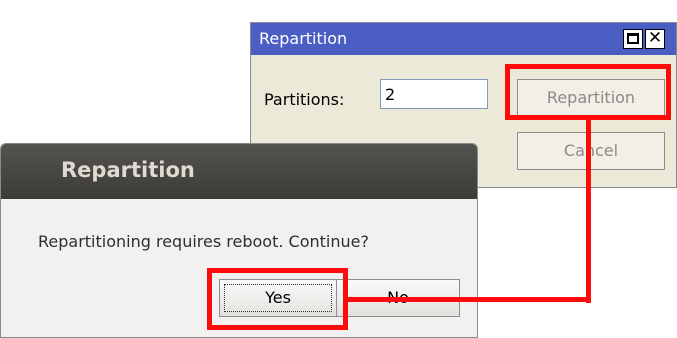 Image resolution: width=677 pixels, height=338 pixels. Describe the element at coordinates (304, 99) in the screenshot. I see `partitions-label: Partitions:` at that location.